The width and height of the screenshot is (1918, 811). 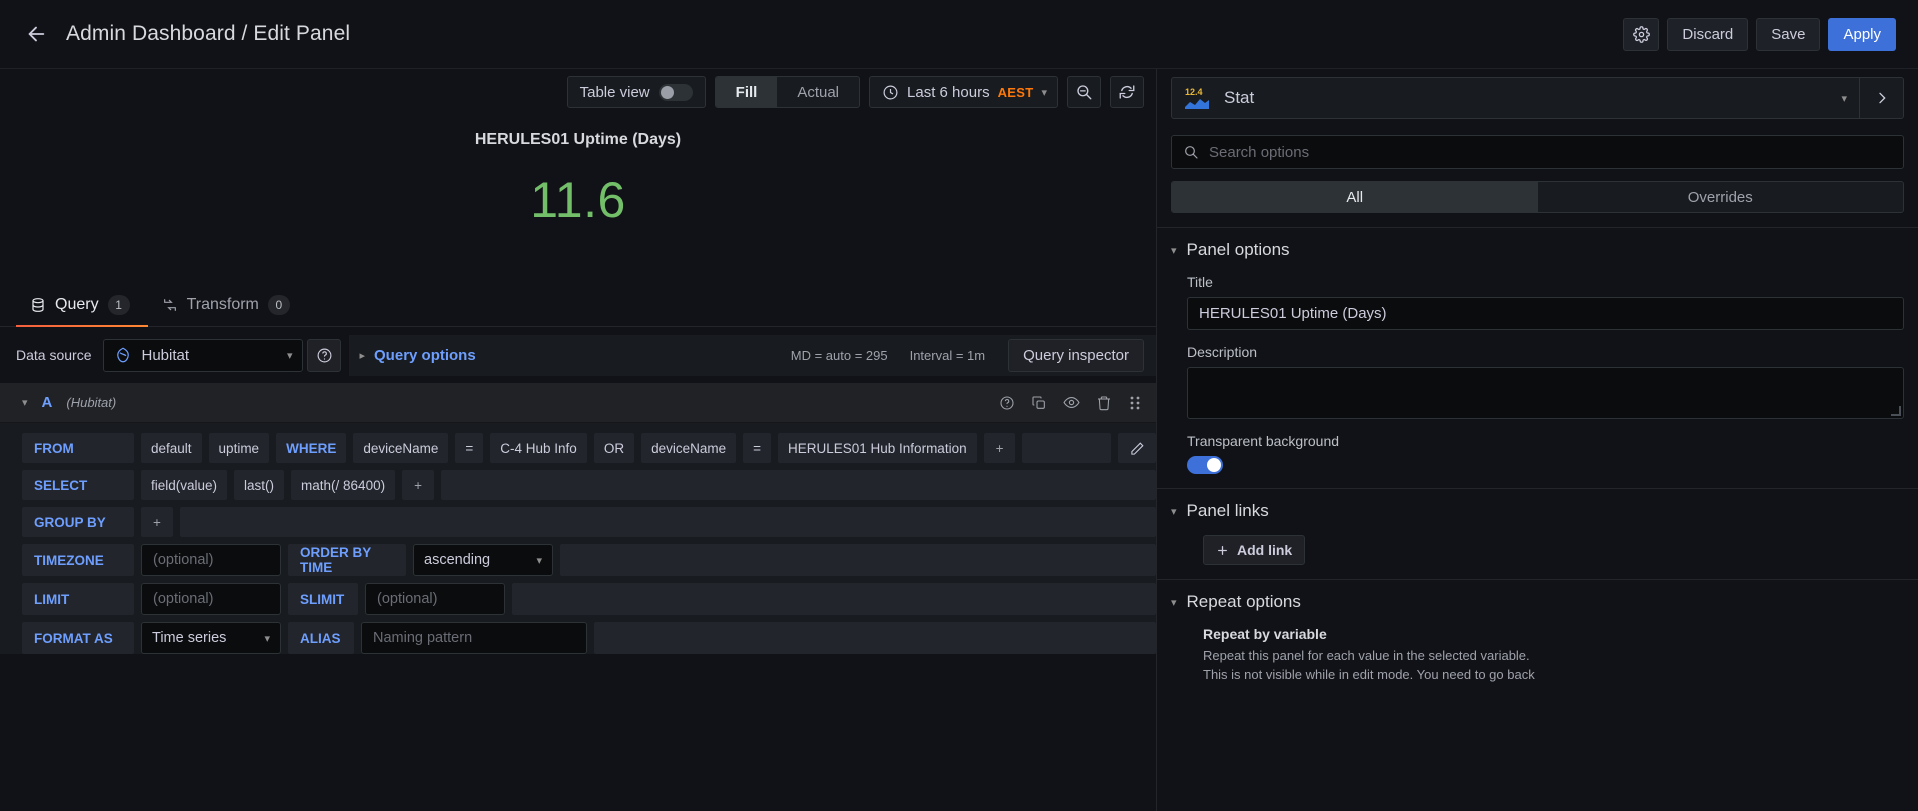 What do you see at coordinates (401, 448) in the screenshot?
I see `where-cond1-field: deviceName` at bounding box center [401, 448].